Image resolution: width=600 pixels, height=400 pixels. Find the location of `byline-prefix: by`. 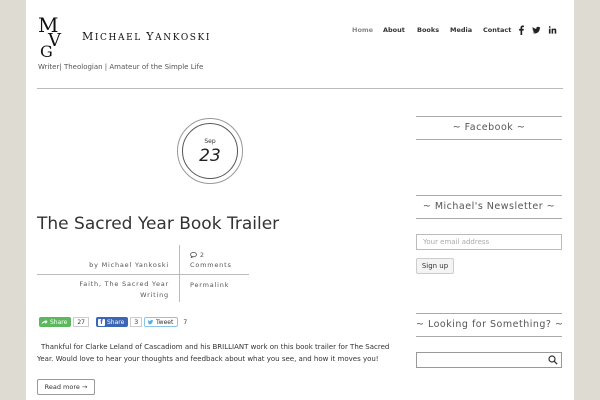

byline-prefix: by is located at coordinates (94, 265).